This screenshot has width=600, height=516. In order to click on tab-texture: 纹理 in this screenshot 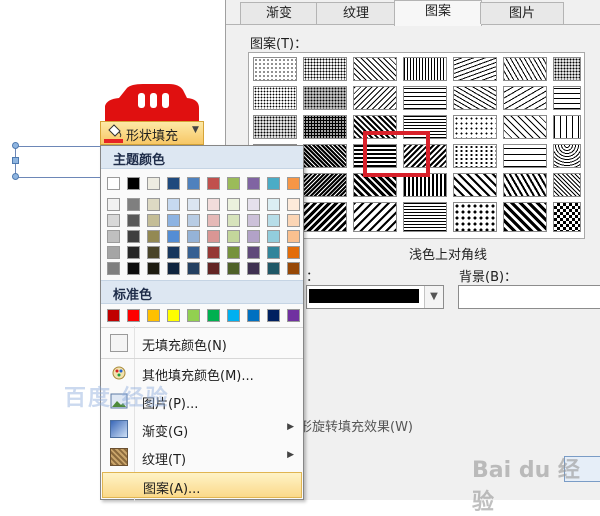, I will do `click(356, 13)`.